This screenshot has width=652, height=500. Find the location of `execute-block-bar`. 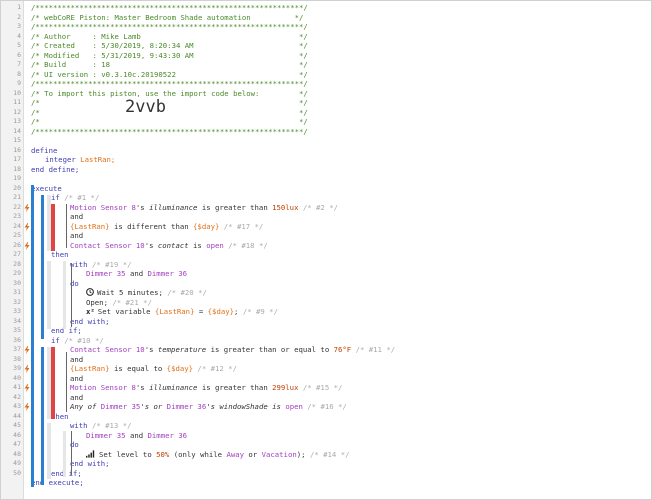

execute-block-bar is located at coordinates (32, 336).